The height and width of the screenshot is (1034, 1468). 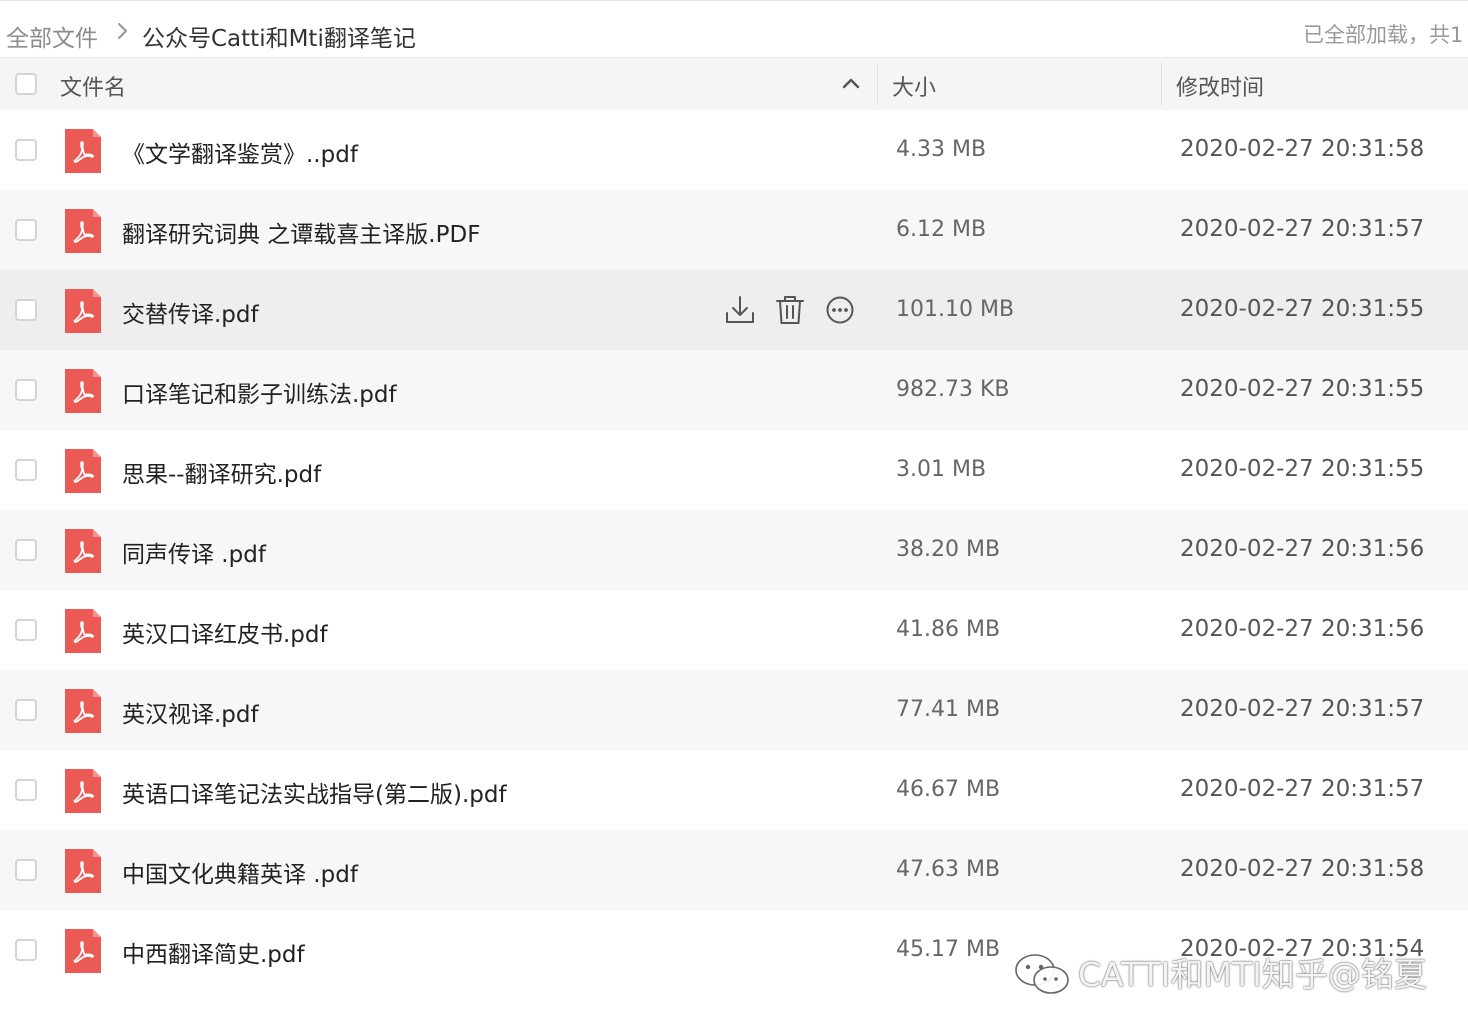 I want to click on file-size: 3.01 MB, so click(x=941, y=469).